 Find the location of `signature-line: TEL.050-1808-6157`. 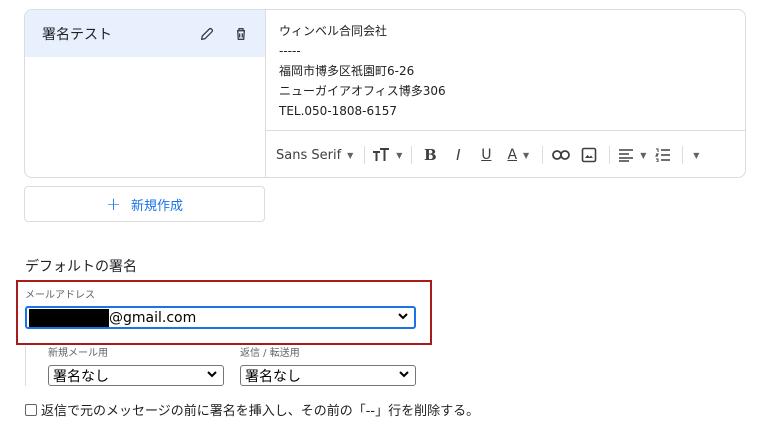

signature-line: TEL.050-1808-6157 is located at coordinates (338, 111).